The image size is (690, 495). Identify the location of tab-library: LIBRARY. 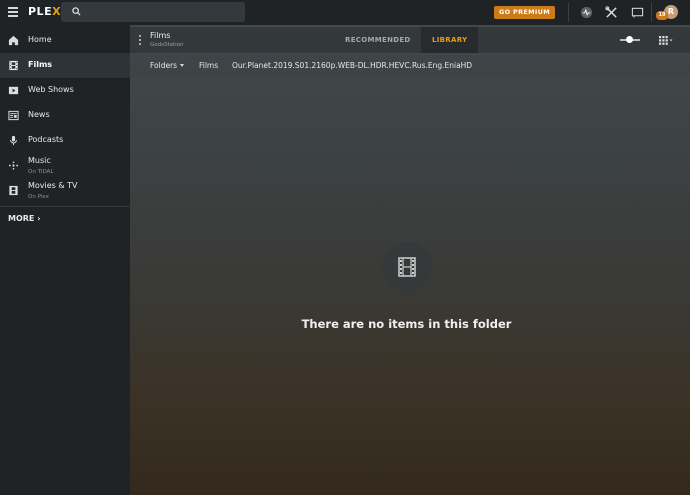
(450, 40).